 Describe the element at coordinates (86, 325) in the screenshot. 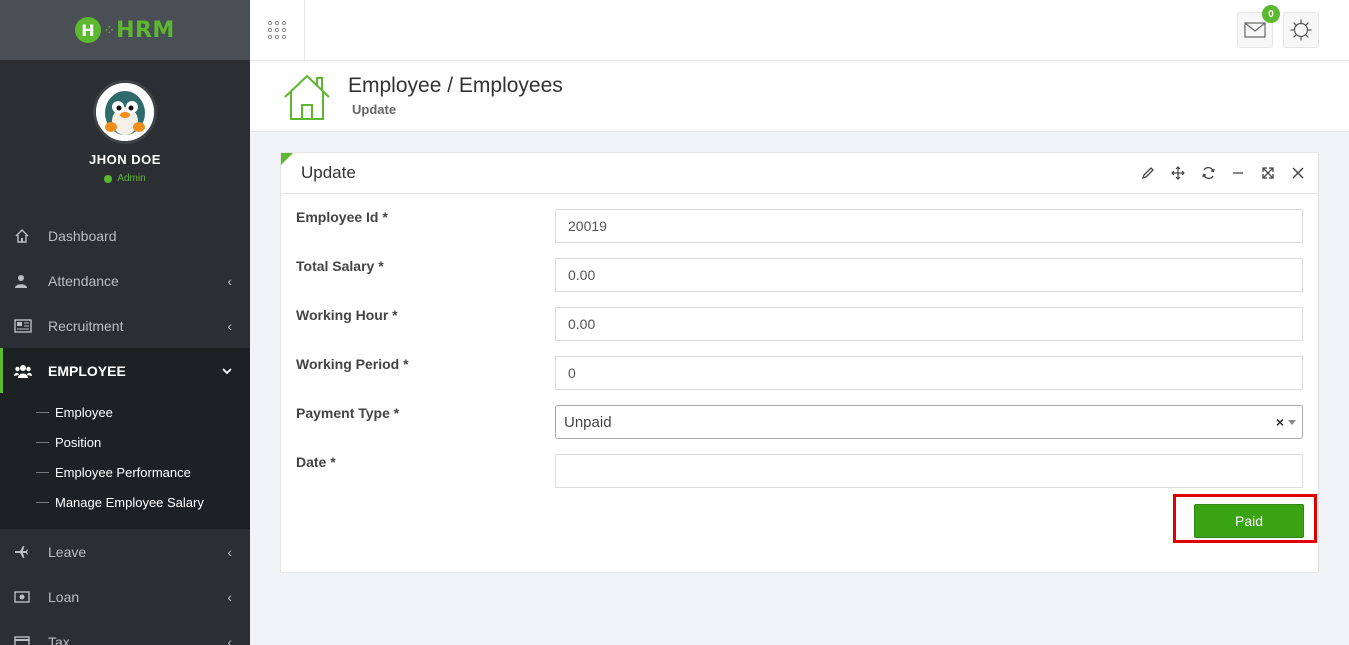

I see `sidebar-item-label: Recruitment` at that location.